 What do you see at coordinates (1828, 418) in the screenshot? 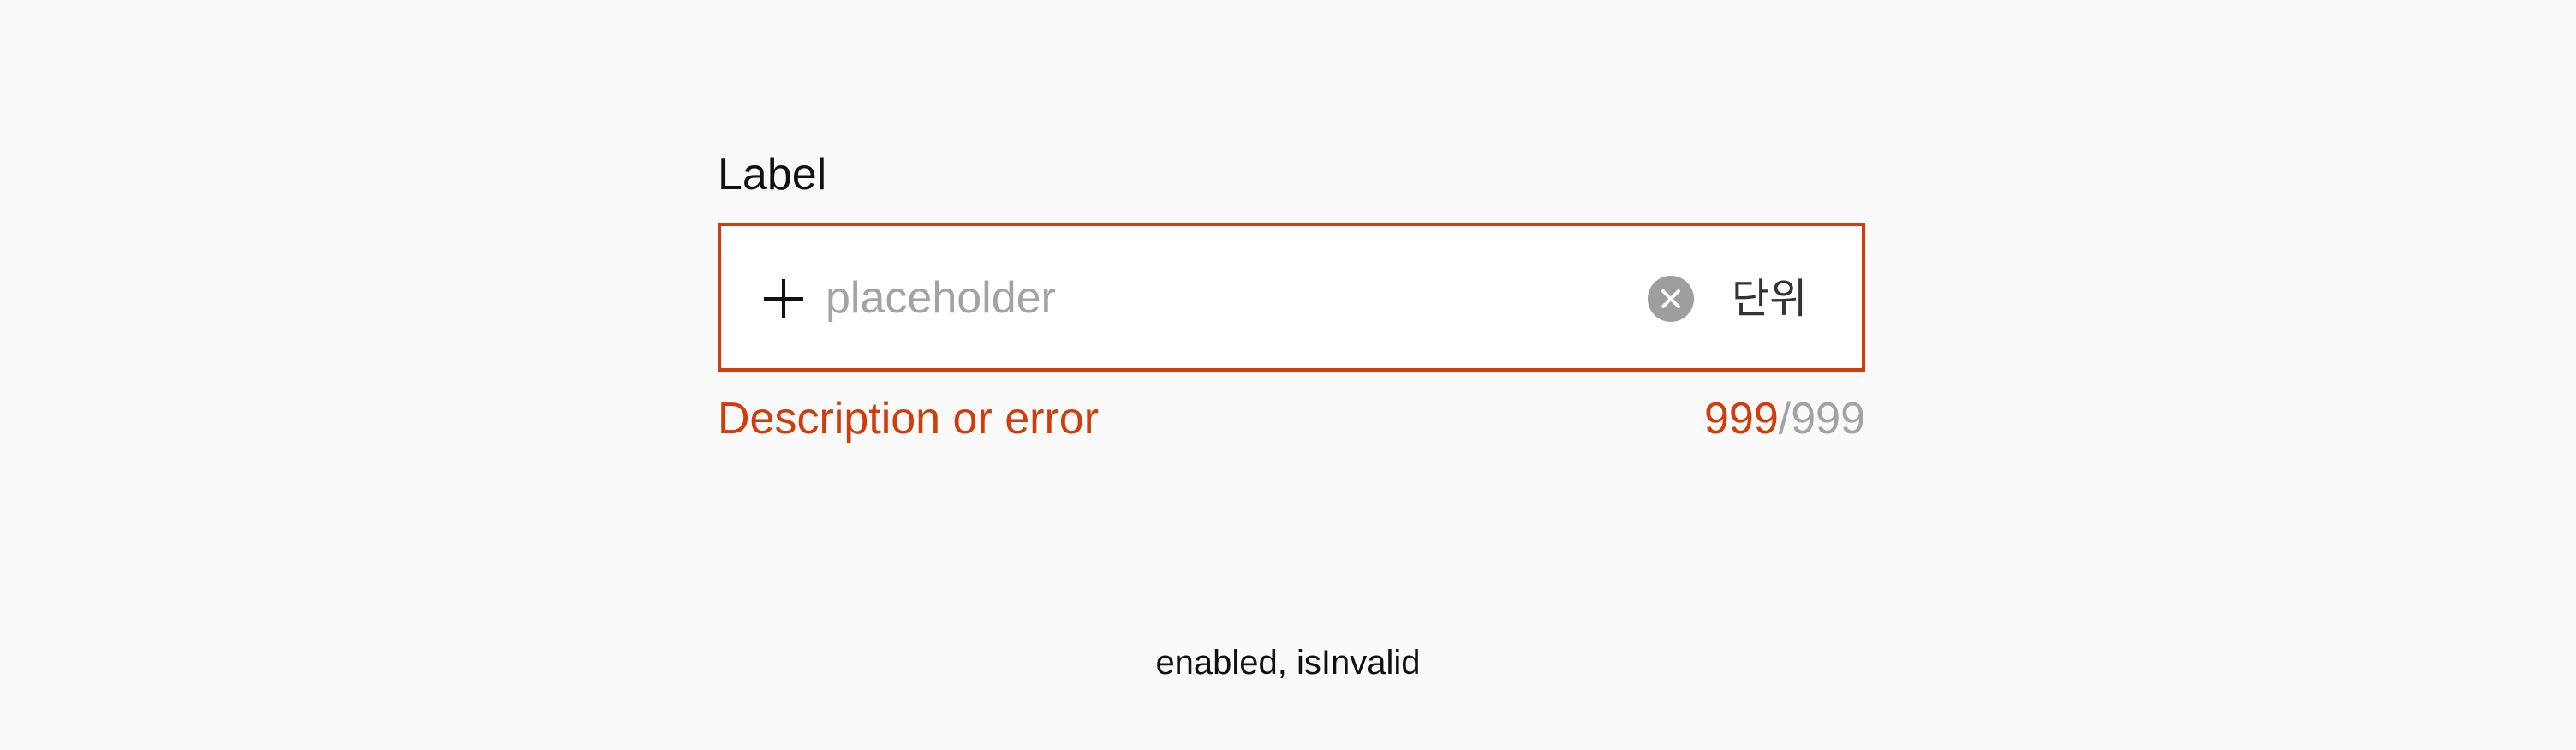
I see `counter-max: 999` at bounding box center [1828, 418].